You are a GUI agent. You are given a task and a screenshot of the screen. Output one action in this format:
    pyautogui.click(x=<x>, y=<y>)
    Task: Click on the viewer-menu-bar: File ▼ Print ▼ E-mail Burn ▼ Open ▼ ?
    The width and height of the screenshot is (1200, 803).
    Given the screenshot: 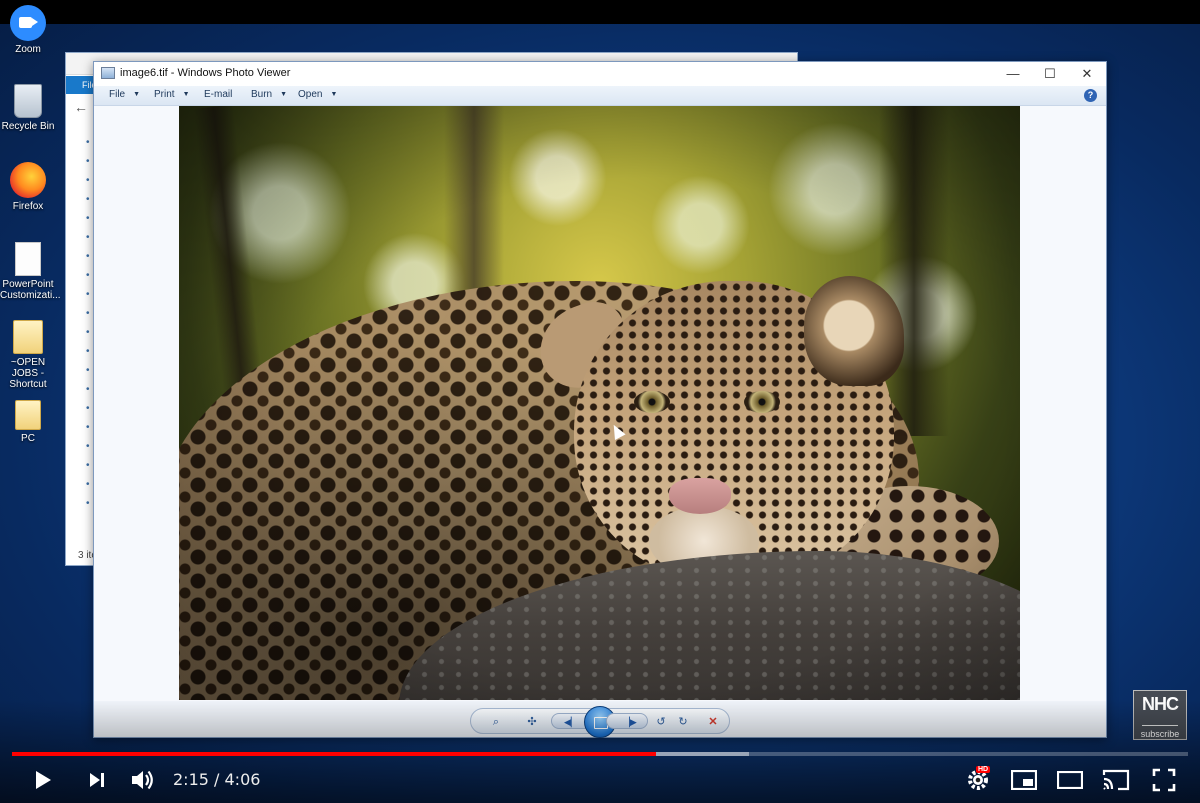 What is the action you would take?
    pyautogui.click(x=600, y=96)
    